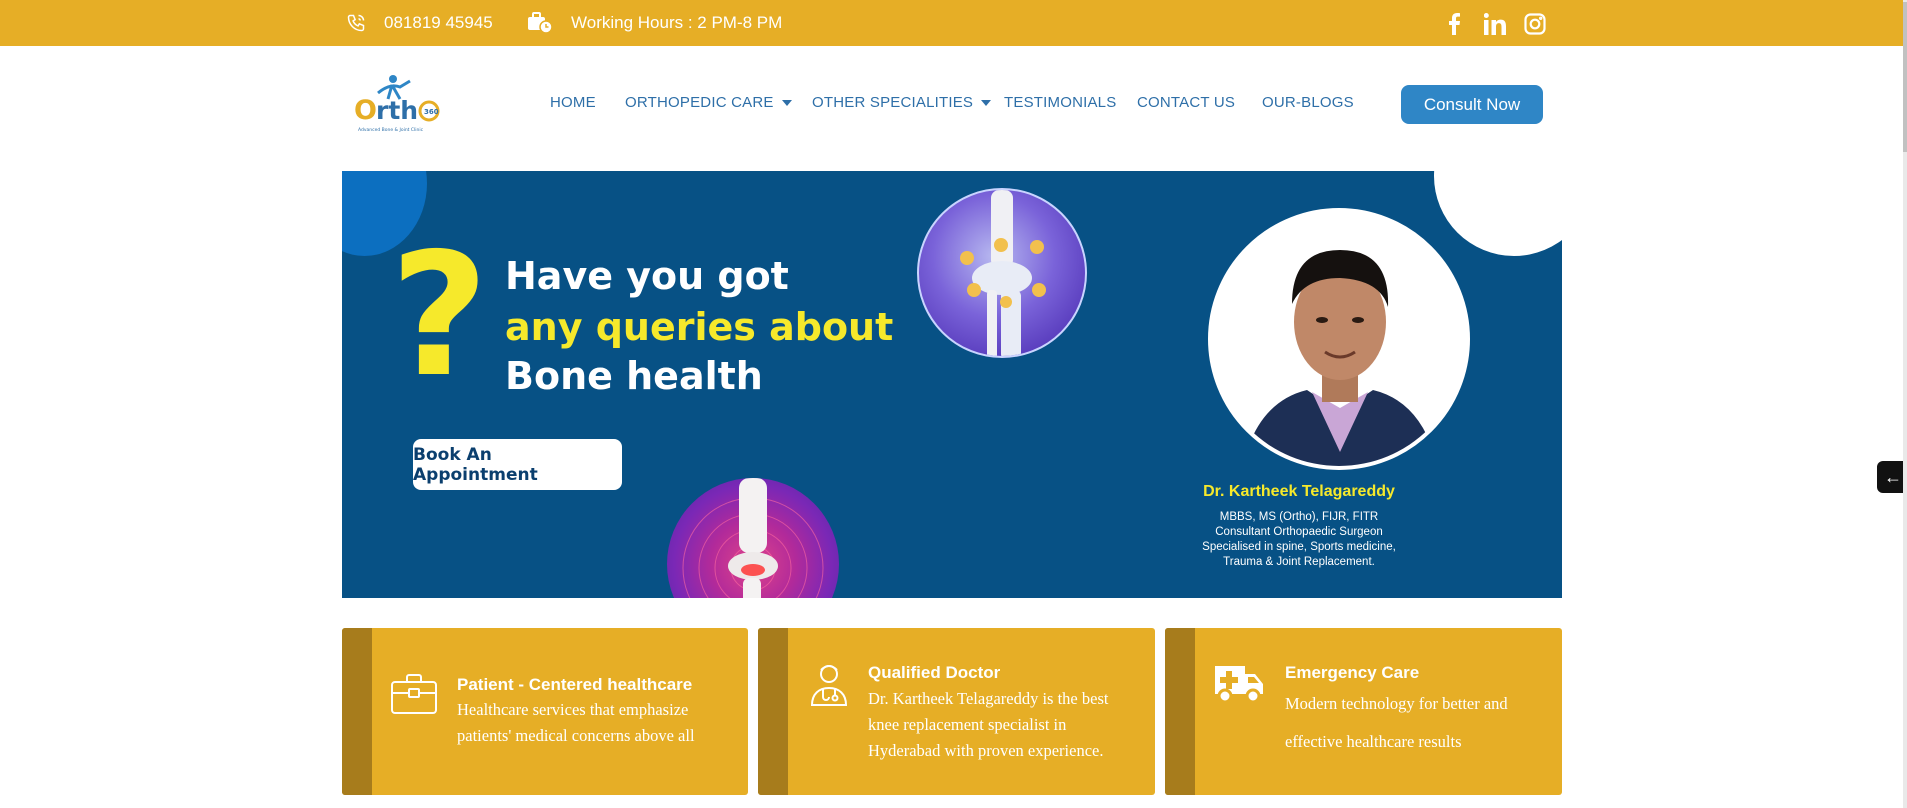 This screenshot has height=808, width=1907. I want to click on clock-briefcase-icon, so click(540, 23).